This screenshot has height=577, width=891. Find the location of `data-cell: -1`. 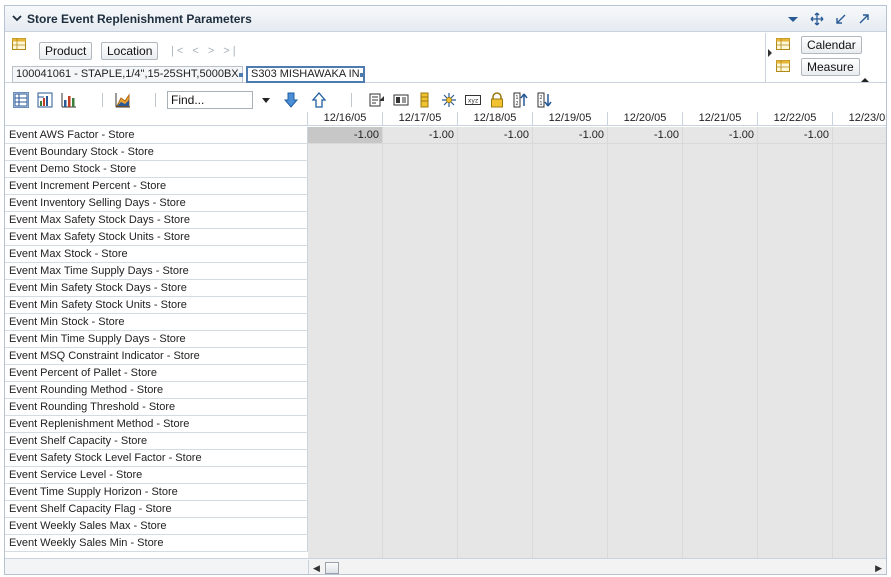

data-cell: -1 is located at coordinates (859, 135).